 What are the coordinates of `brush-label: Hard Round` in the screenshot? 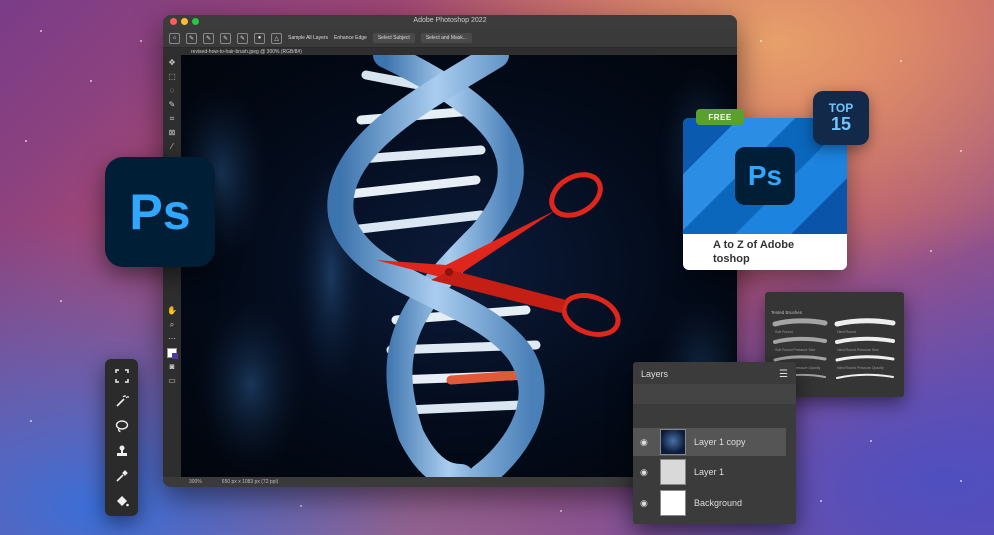 It's located at (846, 332).